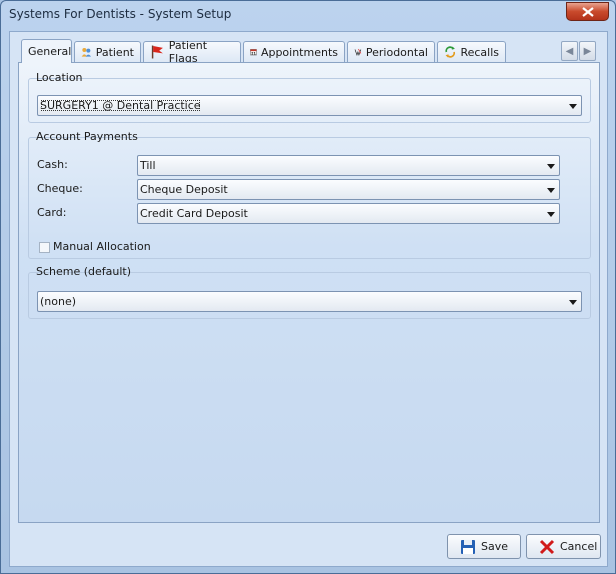 The width and height of the screenshot is (616, 574). Describe the element at coordinates (308, 15) in the screenshot. I see `title-bar: Systems For Dentists - System Setup` at that location.